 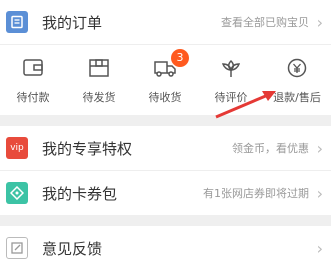 I want to click on flower-icon, so click(x=231, y=68).